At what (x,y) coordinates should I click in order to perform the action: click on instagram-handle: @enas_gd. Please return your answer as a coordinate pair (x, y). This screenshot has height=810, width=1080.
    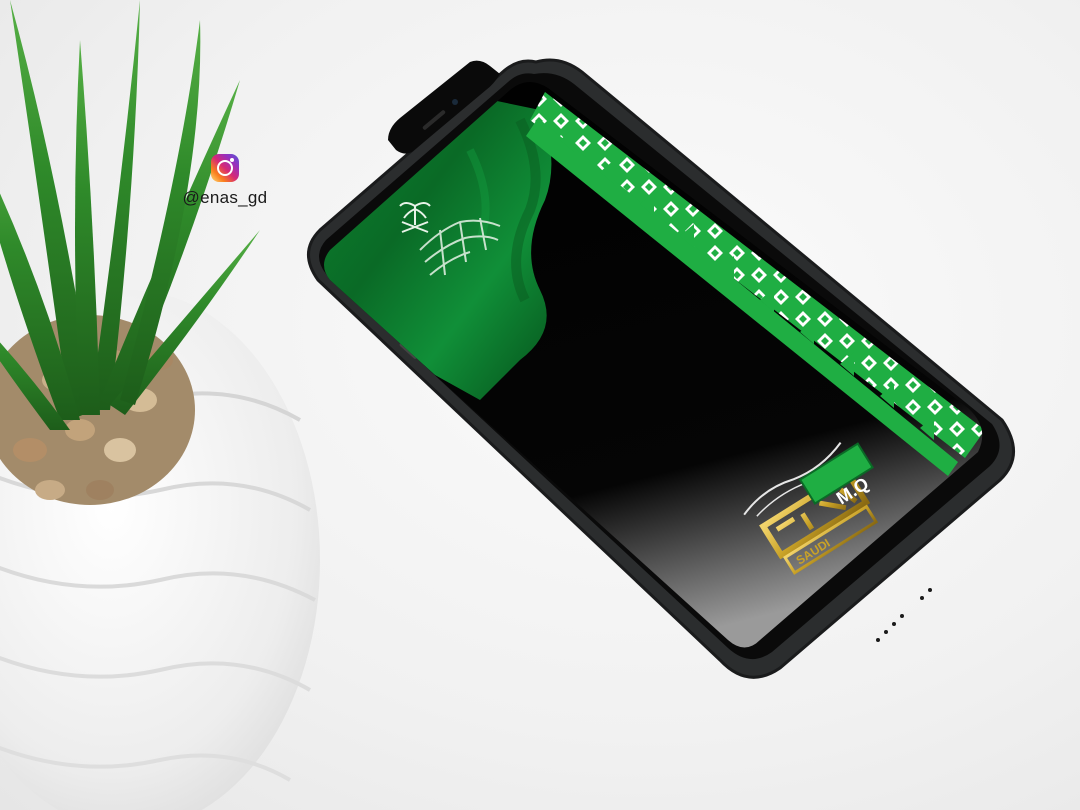
    Looking at the image, I should click on (225, 181).